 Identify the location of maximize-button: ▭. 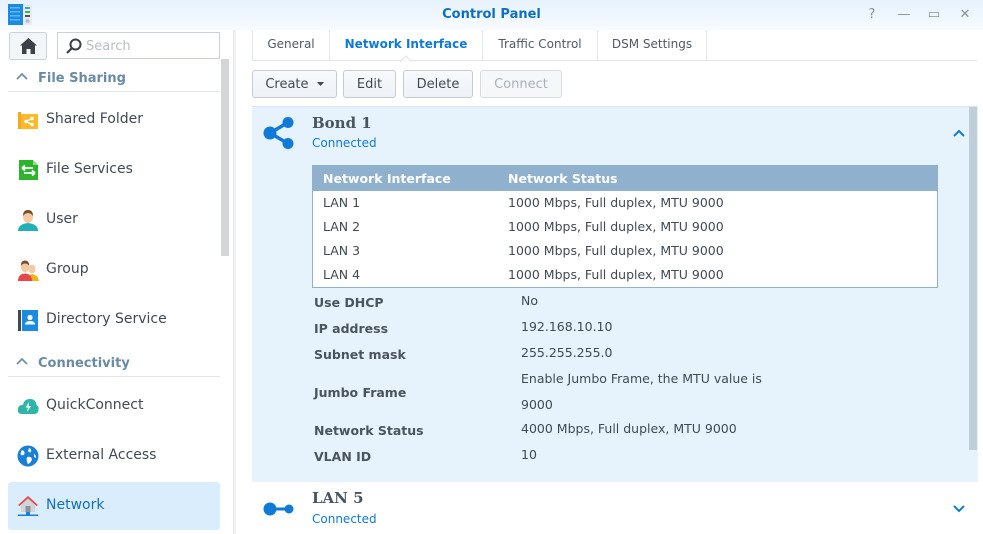
(934, 15).